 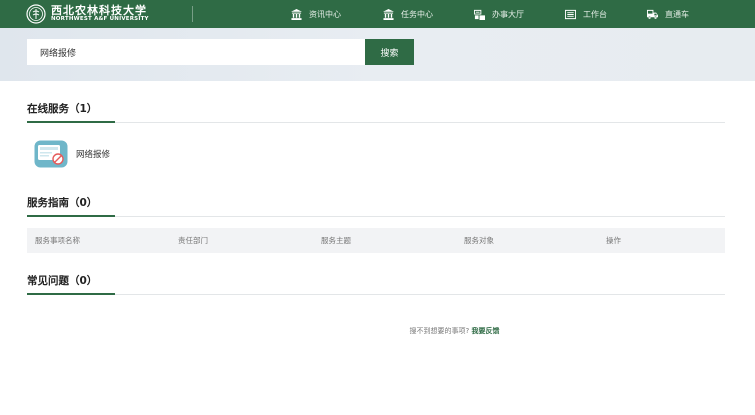 What do you see at coordinates (389, 52) in the screenshot?
I see `search-button: 搜索` at bounding box center [389, 52].